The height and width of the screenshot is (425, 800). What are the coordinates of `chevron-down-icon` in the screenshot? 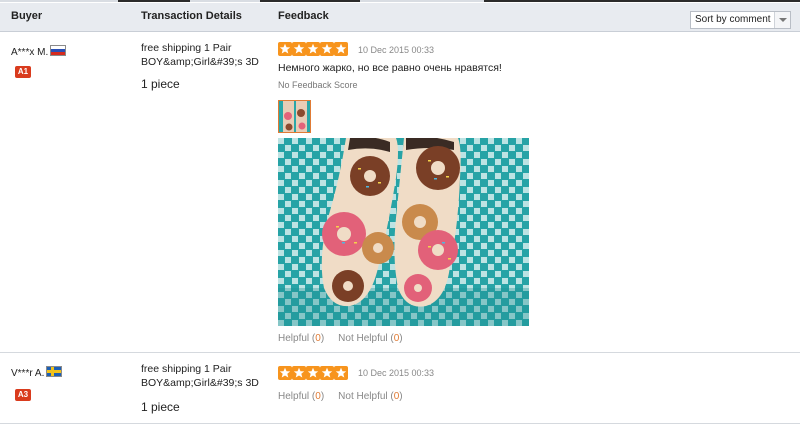 It's located at (783, 20).